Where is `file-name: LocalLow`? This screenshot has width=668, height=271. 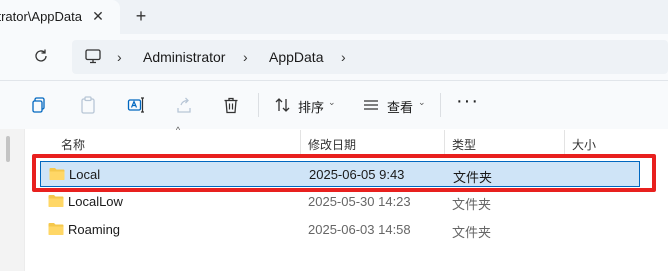
file-name: LocalLow is located at coordinates (95, 201).